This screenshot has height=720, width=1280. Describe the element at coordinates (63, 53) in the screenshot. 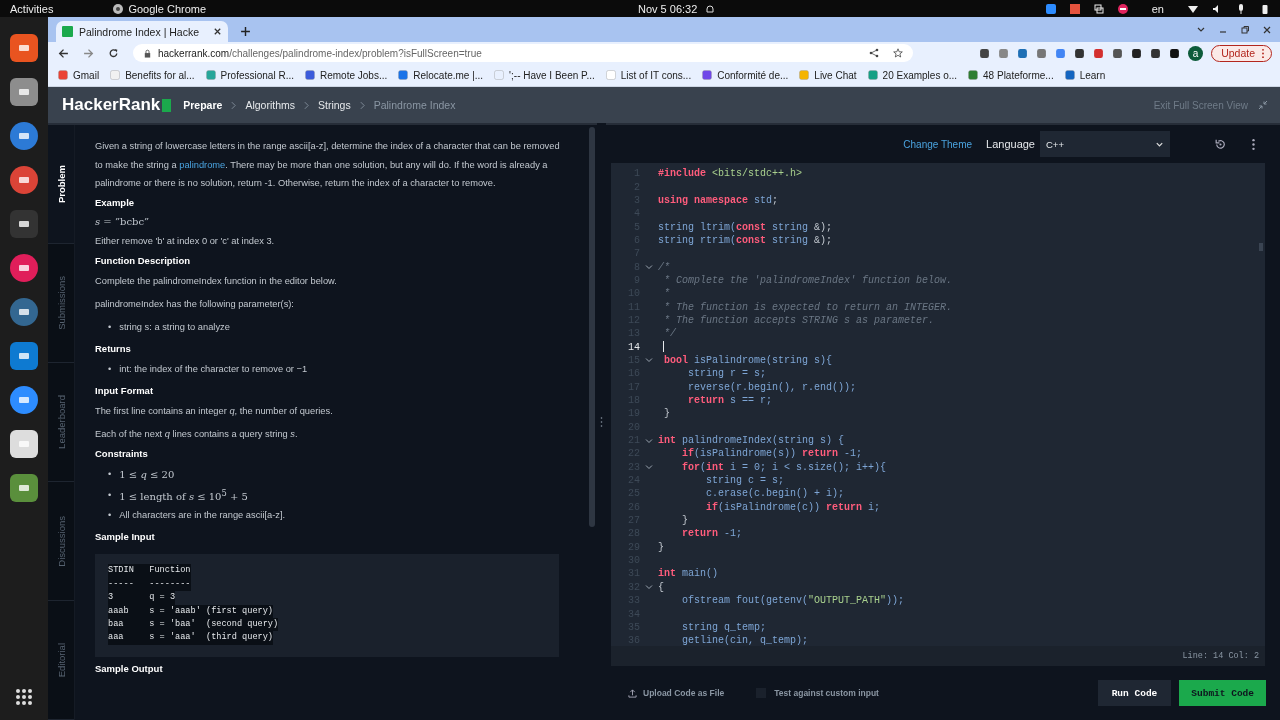

I see `back-icon` at that location.